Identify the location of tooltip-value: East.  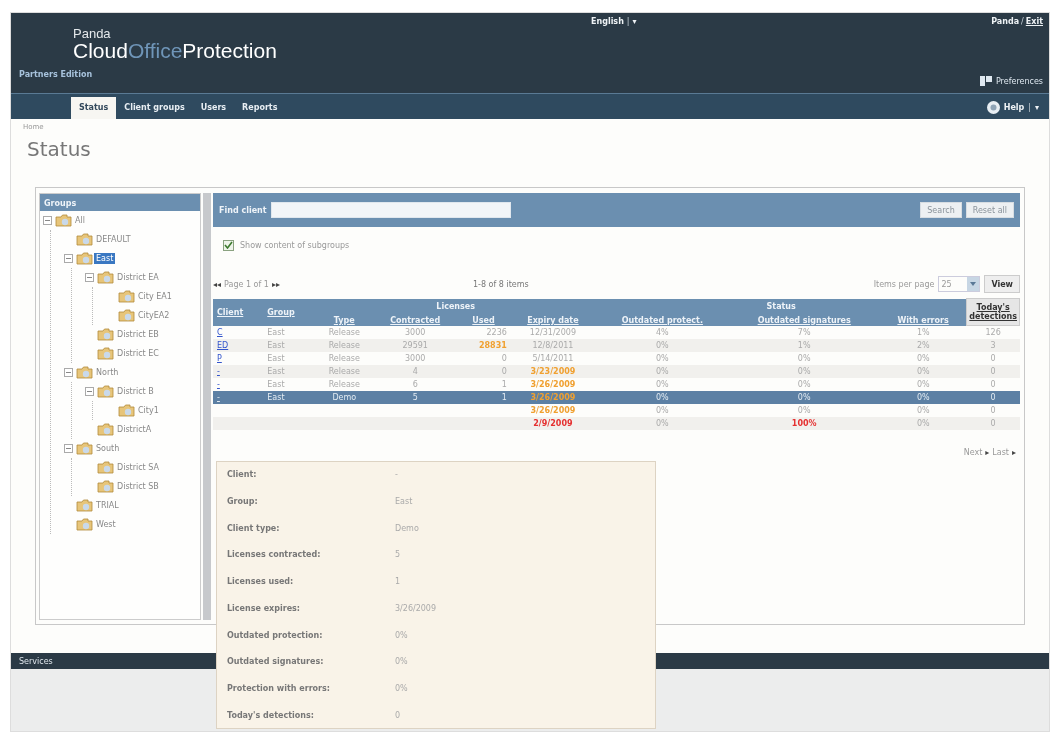
(404, 501).